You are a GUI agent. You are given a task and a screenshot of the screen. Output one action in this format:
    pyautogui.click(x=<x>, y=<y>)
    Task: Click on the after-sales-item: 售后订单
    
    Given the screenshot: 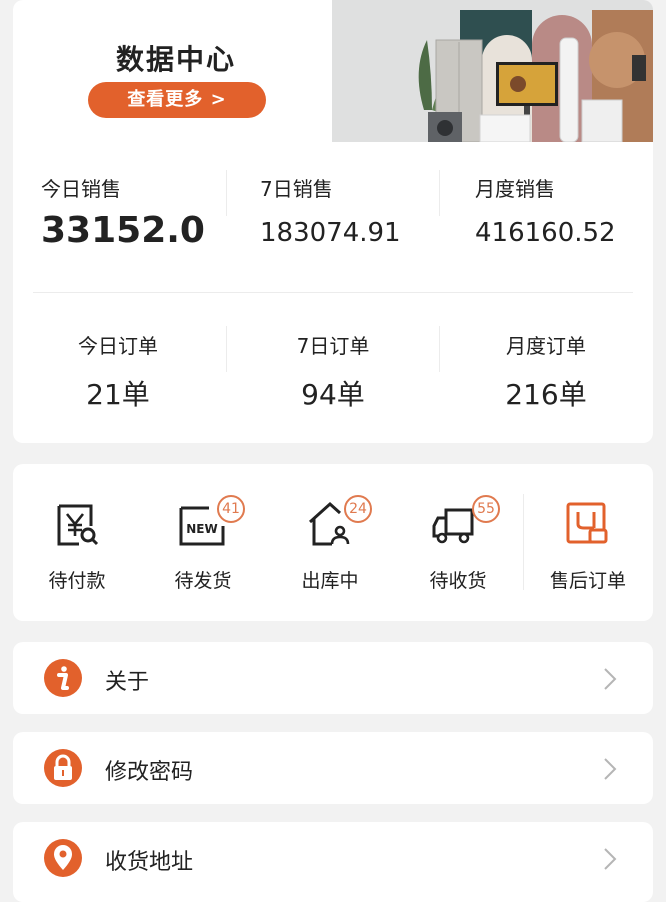 What is the action you would take?
    pyautogui.click(x=588, y=545)
    